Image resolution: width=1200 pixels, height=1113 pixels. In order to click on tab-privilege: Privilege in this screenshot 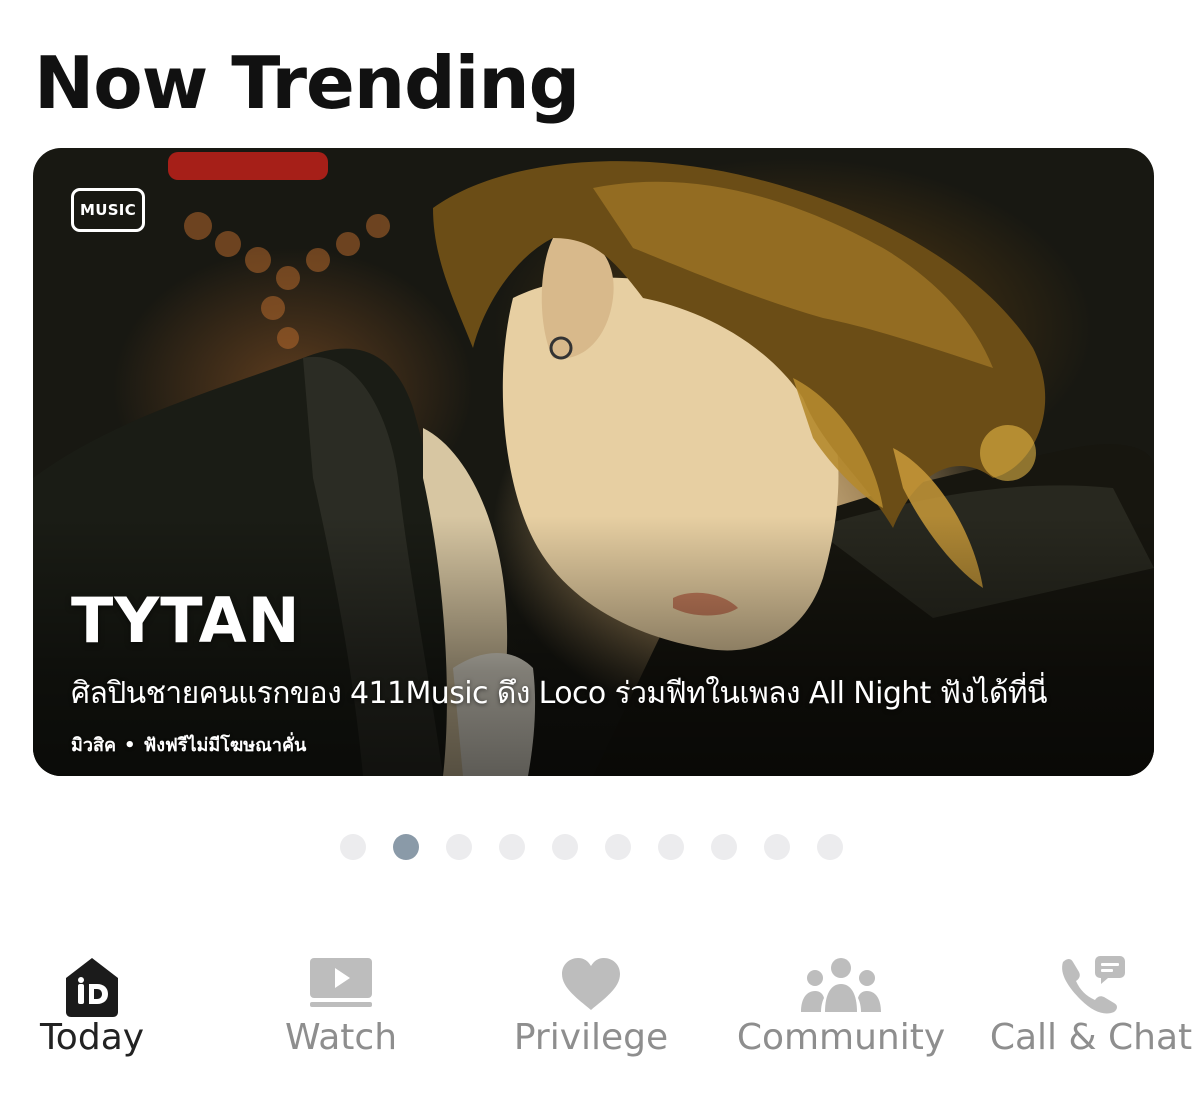, I will do `click(591, 1010)`.